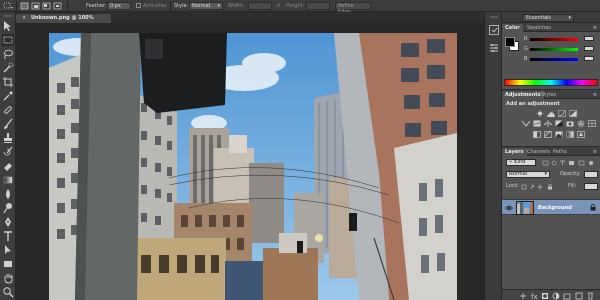 This screenshot has width=600, height=300. What do you see at coordinates (554, 49) in the screenshot?
I see `green-slider` at bounding box center [554, 49].